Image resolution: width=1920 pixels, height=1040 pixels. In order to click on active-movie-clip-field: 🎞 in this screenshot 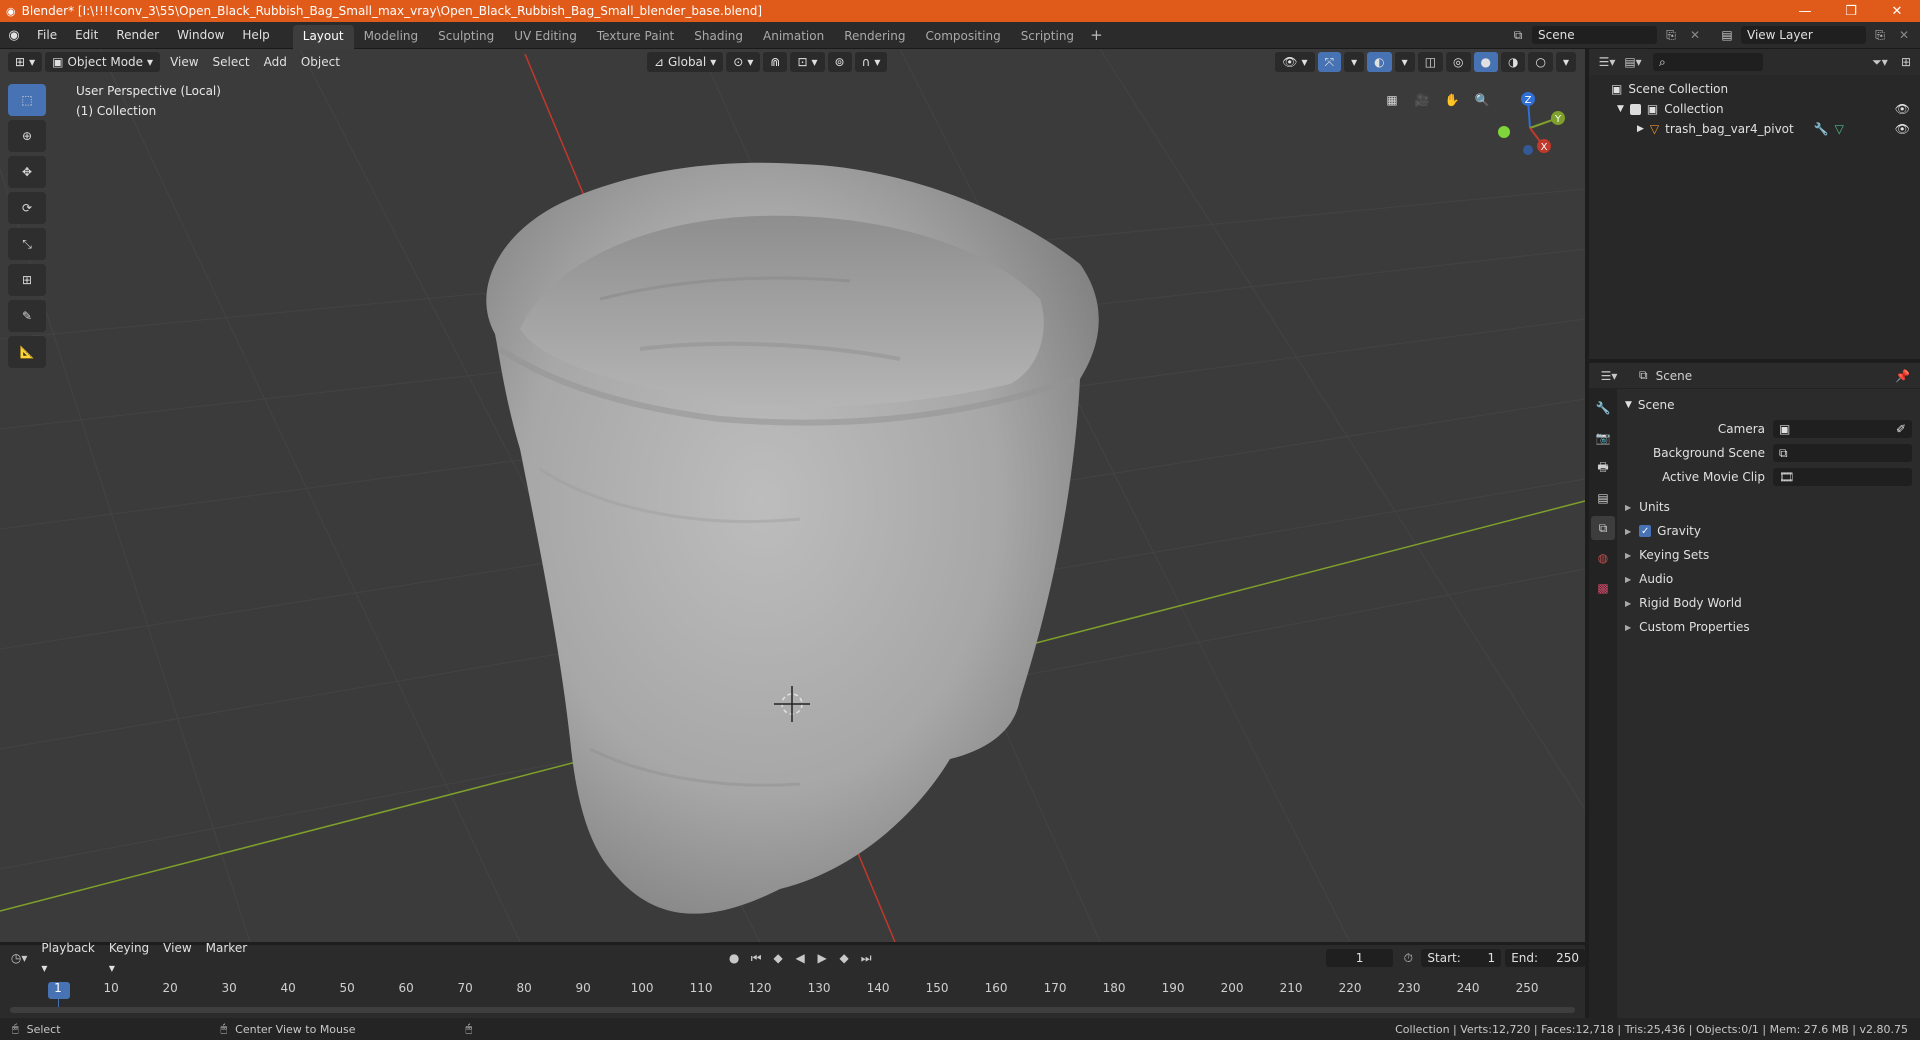, I will do `click(1842, 477)`.